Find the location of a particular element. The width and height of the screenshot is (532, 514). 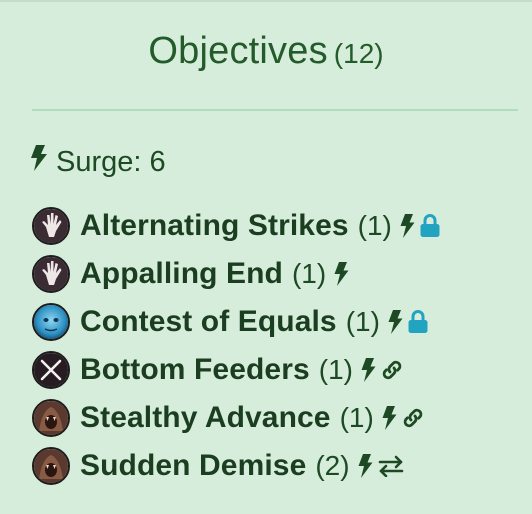

avatar-crossed-swords-icon is located at coordinates (51, 370).